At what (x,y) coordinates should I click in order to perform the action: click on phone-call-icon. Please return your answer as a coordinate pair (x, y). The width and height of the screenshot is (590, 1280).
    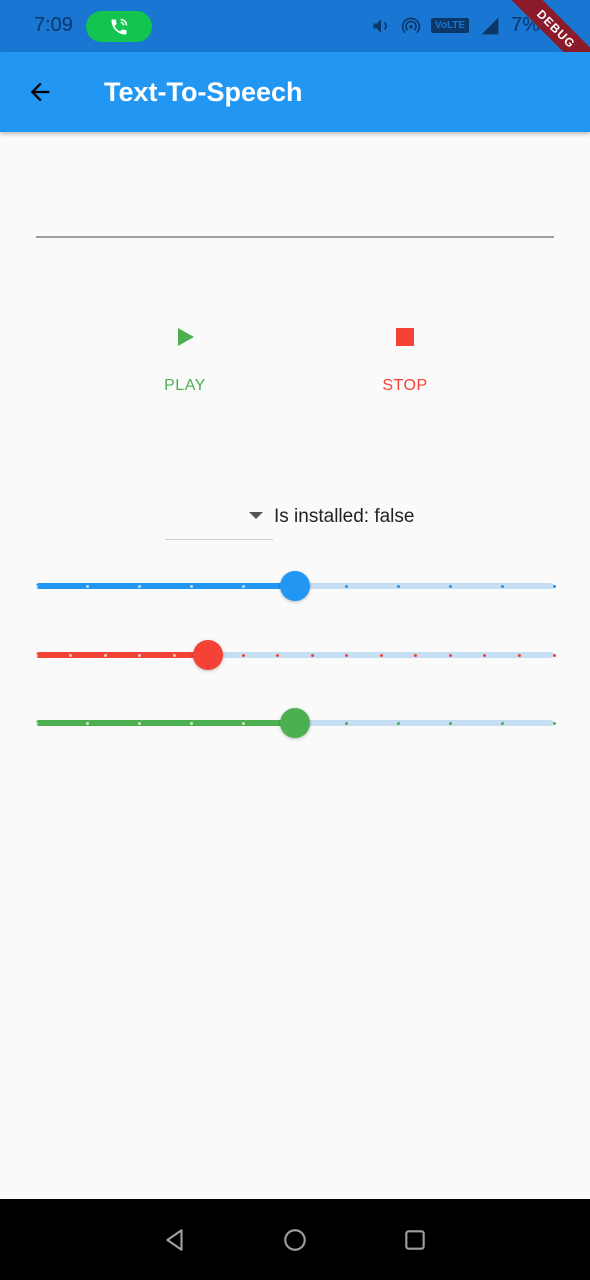
    Looking at the image, I should click on (119, 26).